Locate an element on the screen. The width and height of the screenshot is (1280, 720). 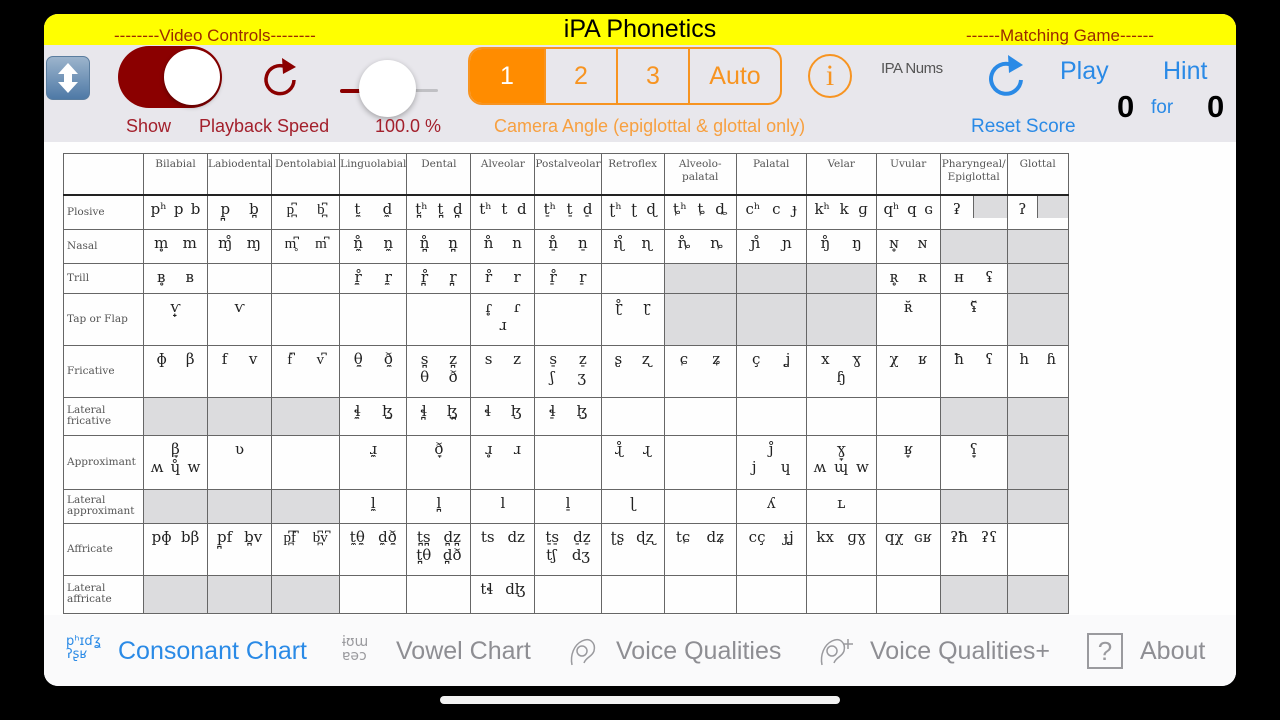
ipa-symbol: t̠s̠ is located at coordinates (552, 537).